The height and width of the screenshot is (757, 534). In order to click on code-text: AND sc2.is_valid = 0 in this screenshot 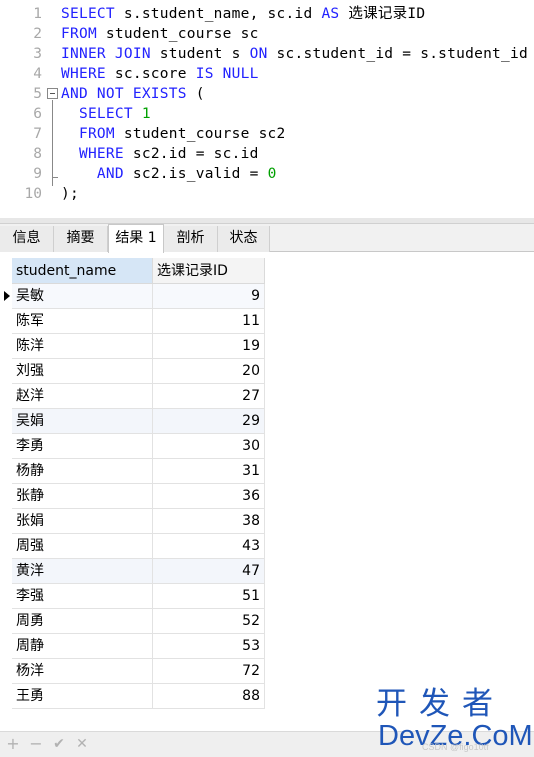, I will do `click(169, 174)`.